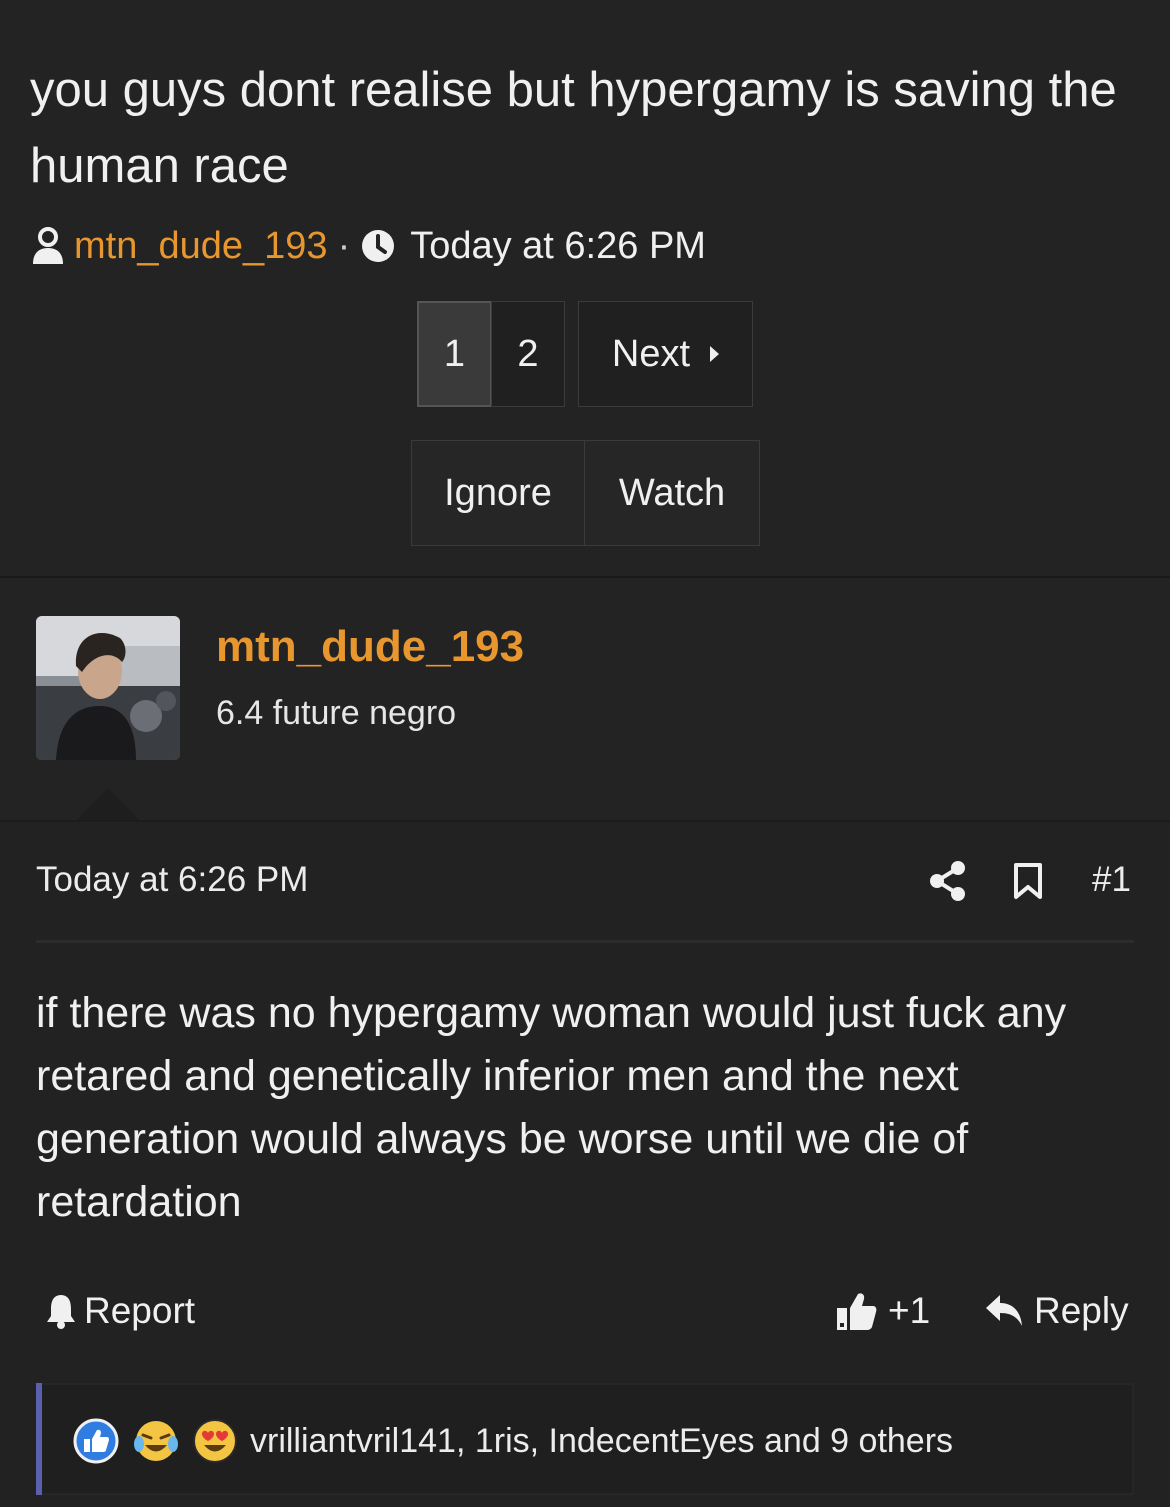 This screenshot has height=1507, width=1170. Describe the element at coordinates (1028, 881) in the screenshot. I see `bookmark-icon` at that location.